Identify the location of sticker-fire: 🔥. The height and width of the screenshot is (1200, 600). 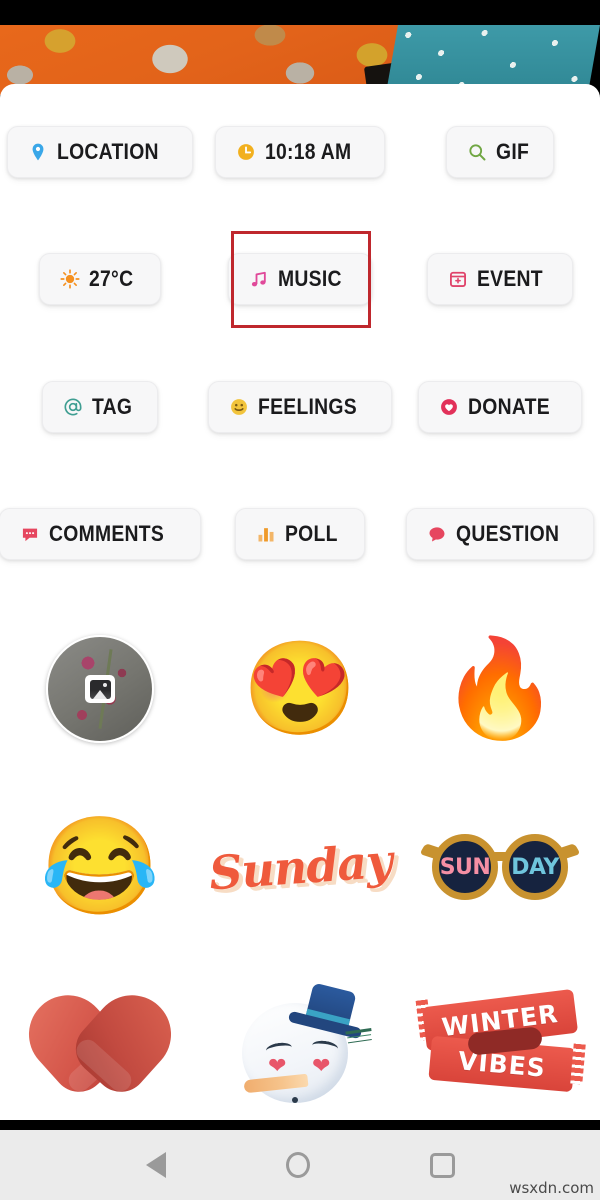
(500, 689).